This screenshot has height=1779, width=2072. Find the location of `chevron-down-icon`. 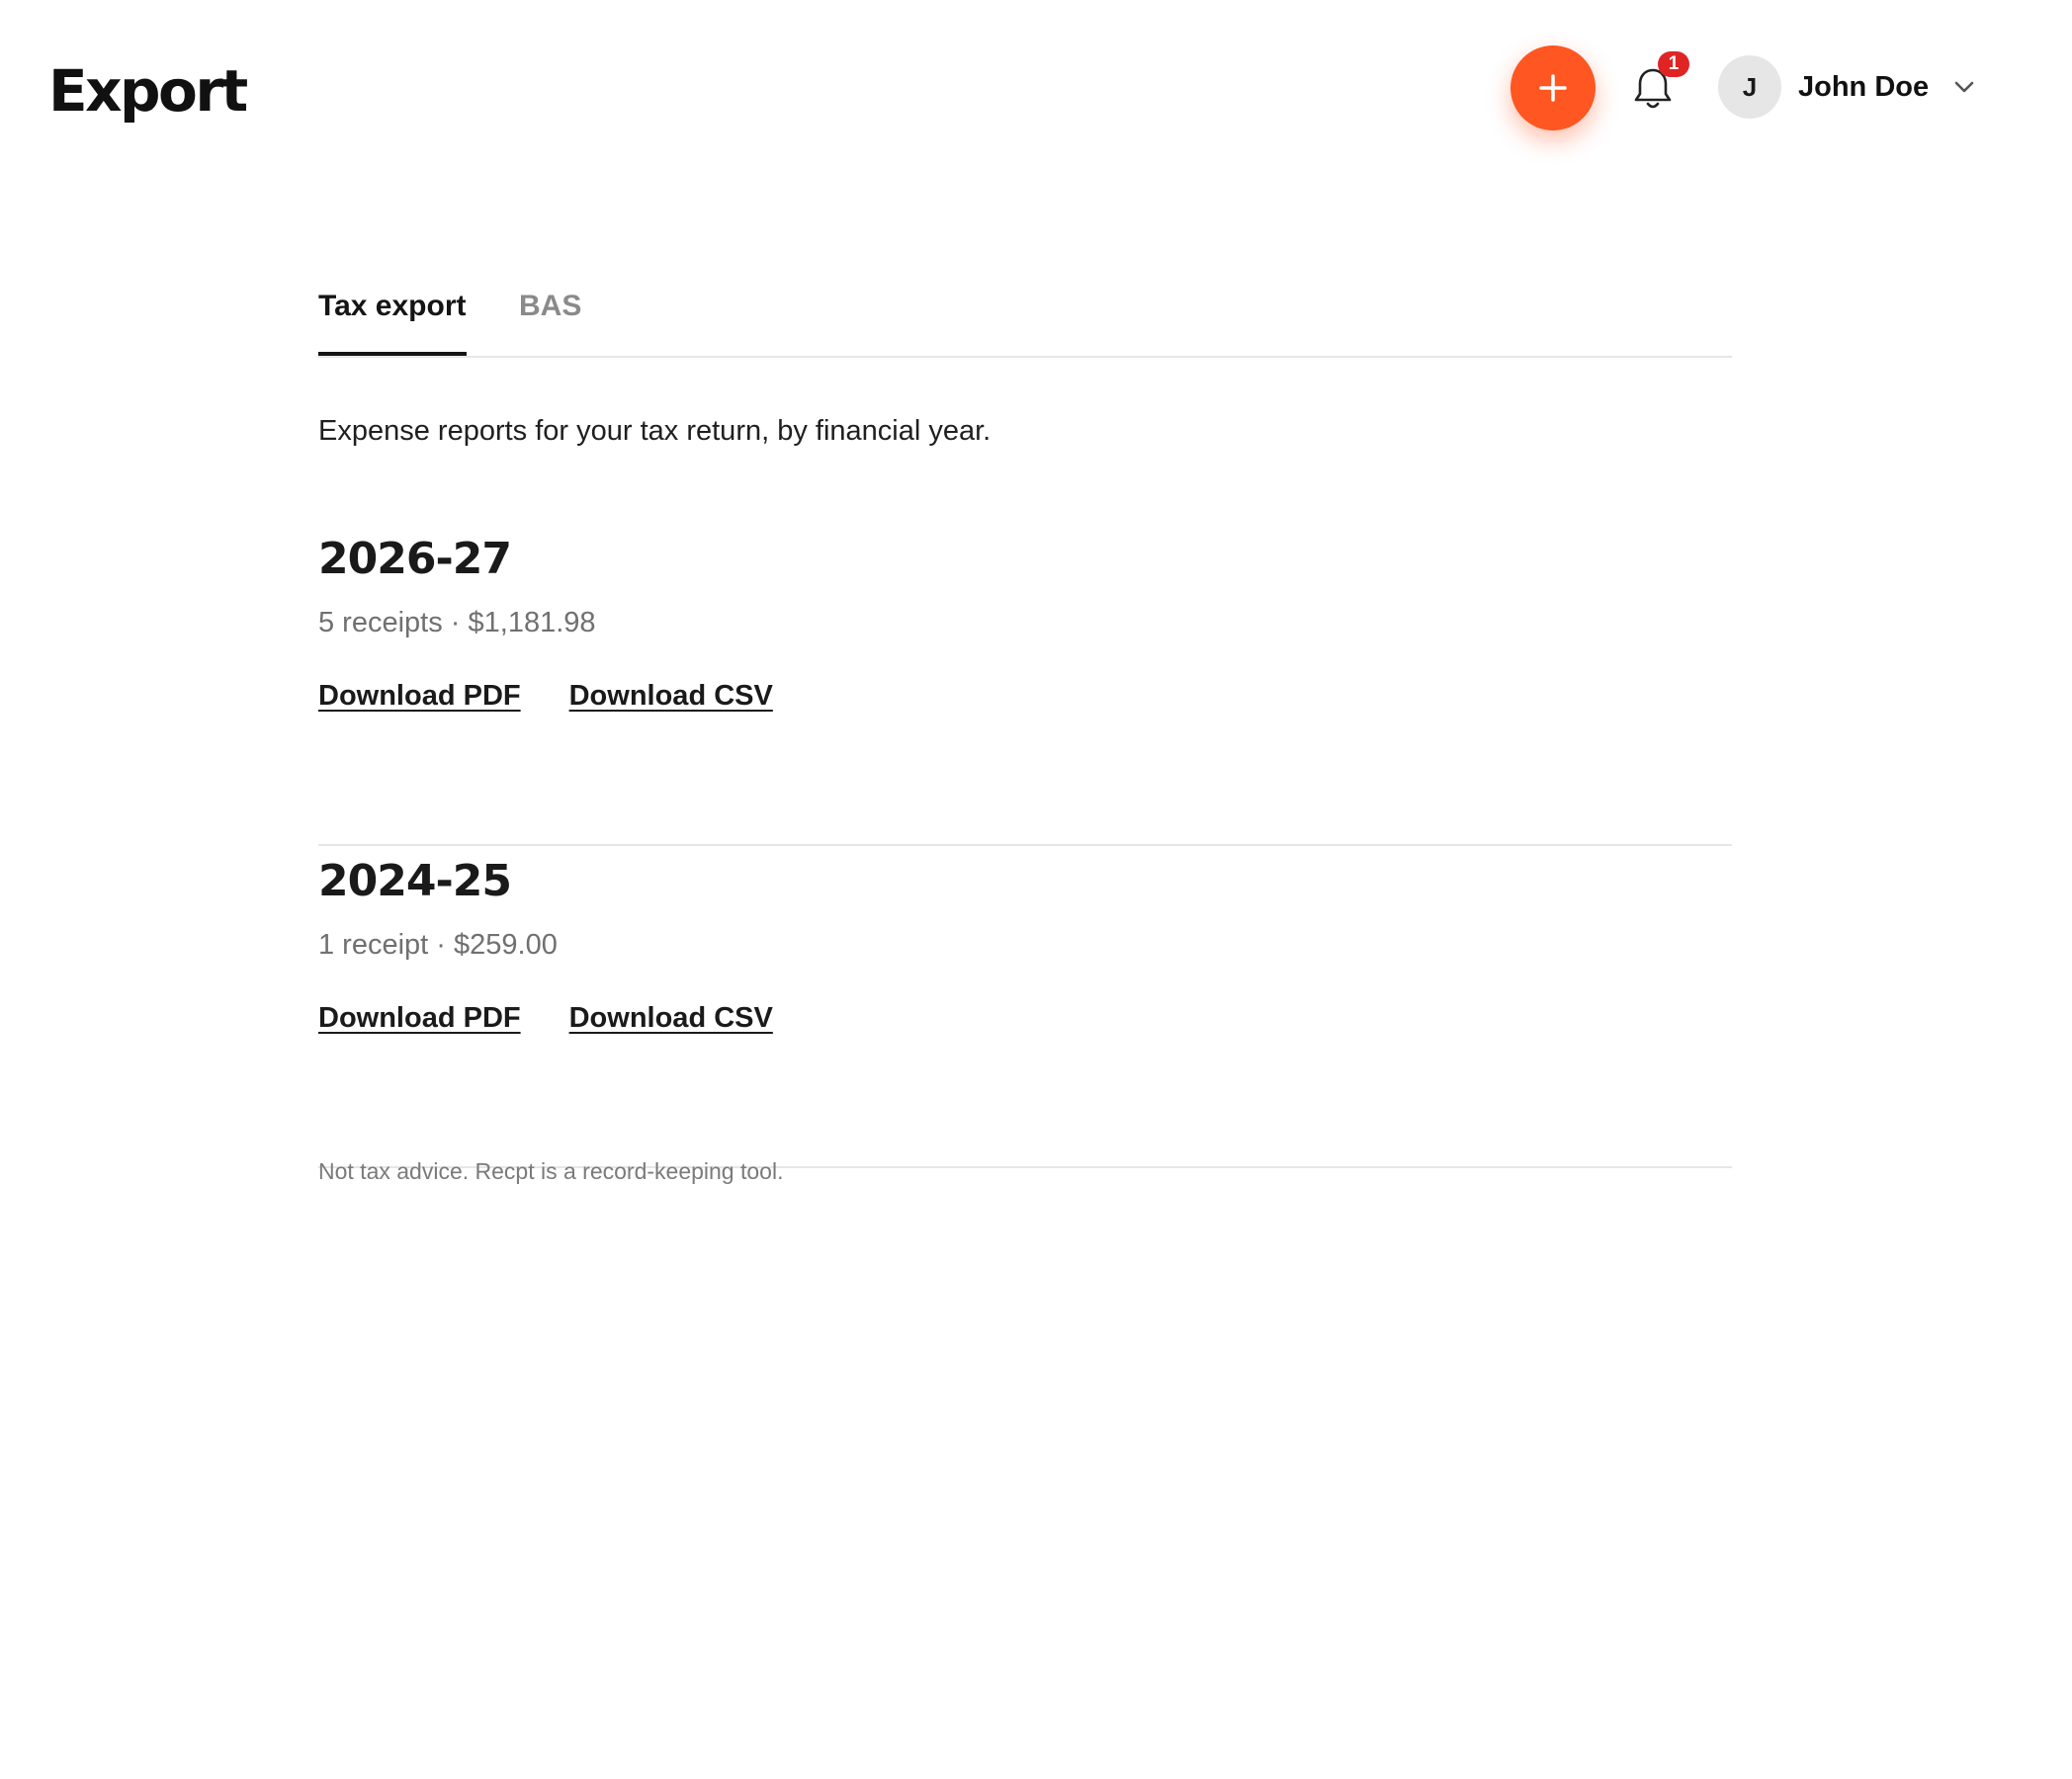

chevron-down-icon is located at coordinates (1964, 87).